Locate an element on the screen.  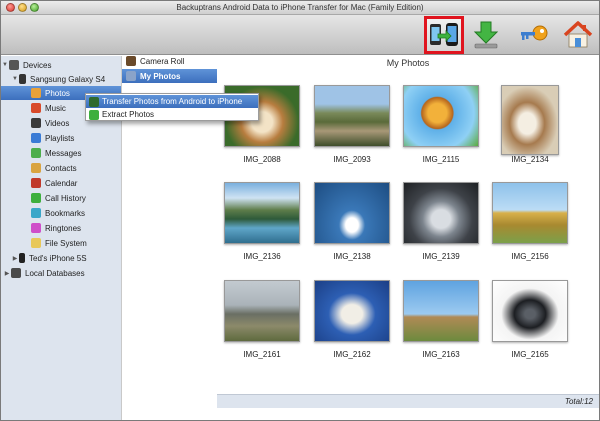
sidebar-item-call-history: Call History is located at coordinates (61, 198).